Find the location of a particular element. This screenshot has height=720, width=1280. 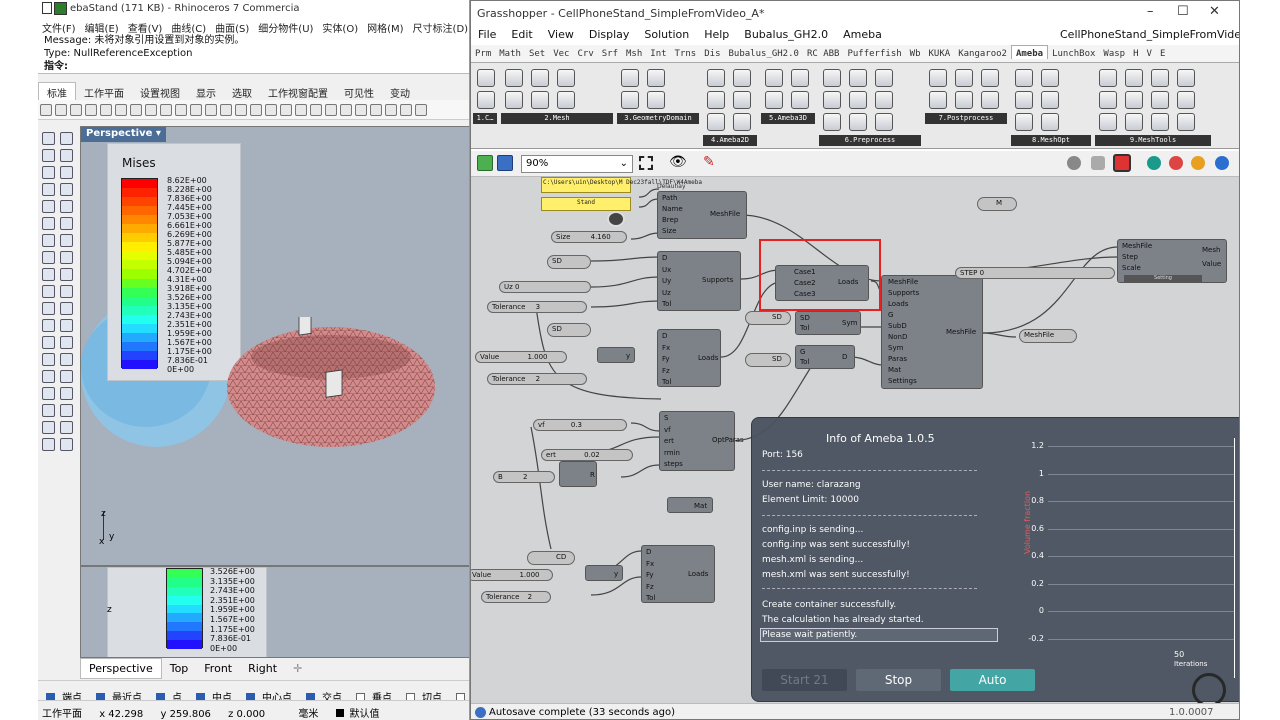

open-file-icon is located at coordinates (485, 163).